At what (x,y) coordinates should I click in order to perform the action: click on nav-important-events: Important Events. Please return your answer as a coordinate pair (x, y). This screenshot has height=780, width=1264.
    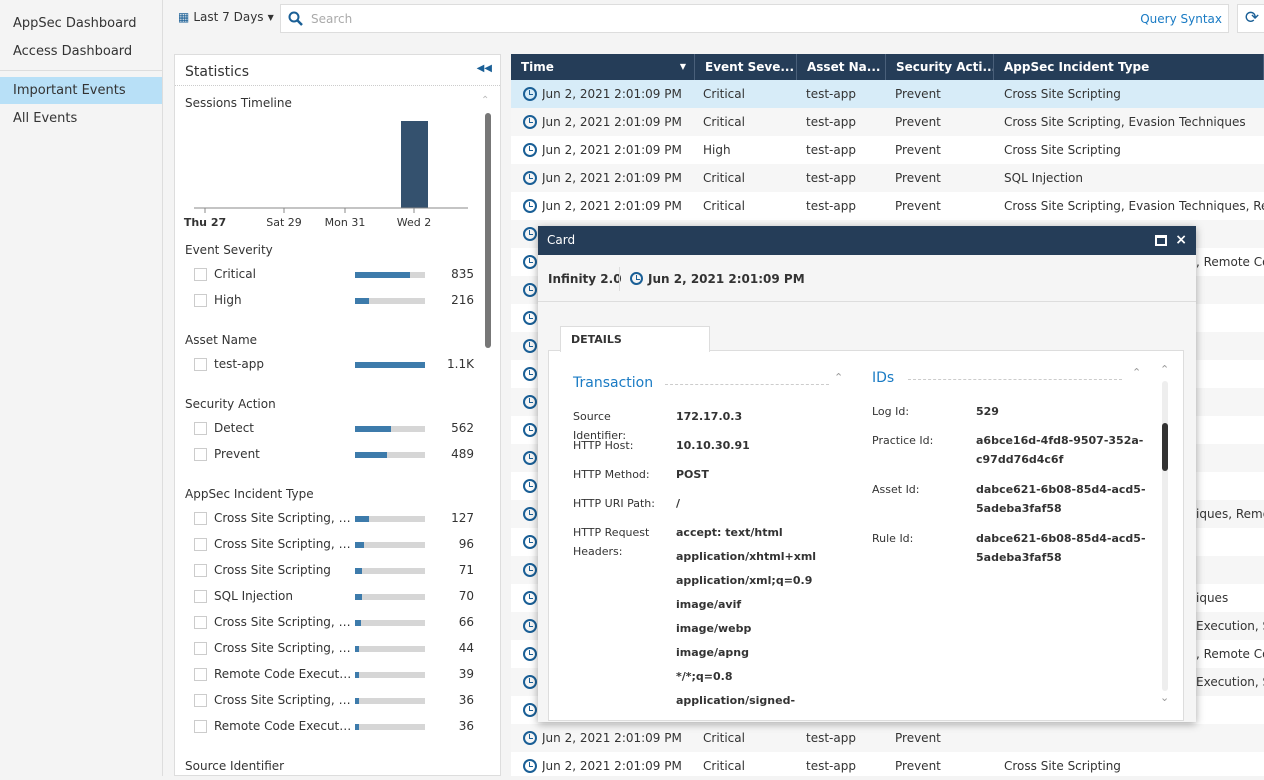
    Looking at the image, I should click on (81, 90).